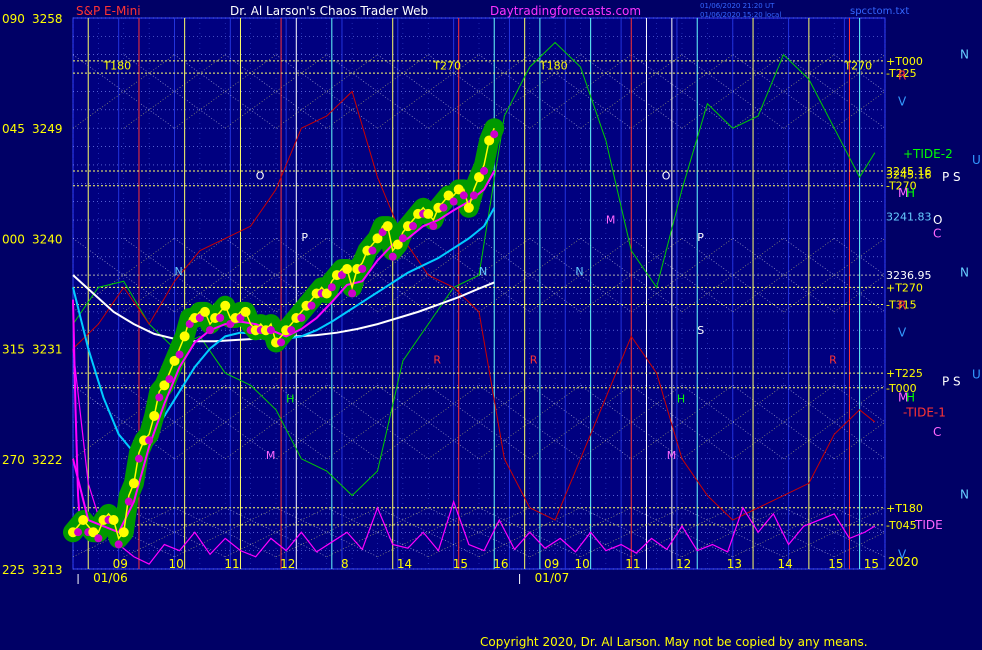 The image size is (982, 650). Describe the element at coordinates (13, 129) in the screenshot. I see `y-angle-label: 045` at that location.